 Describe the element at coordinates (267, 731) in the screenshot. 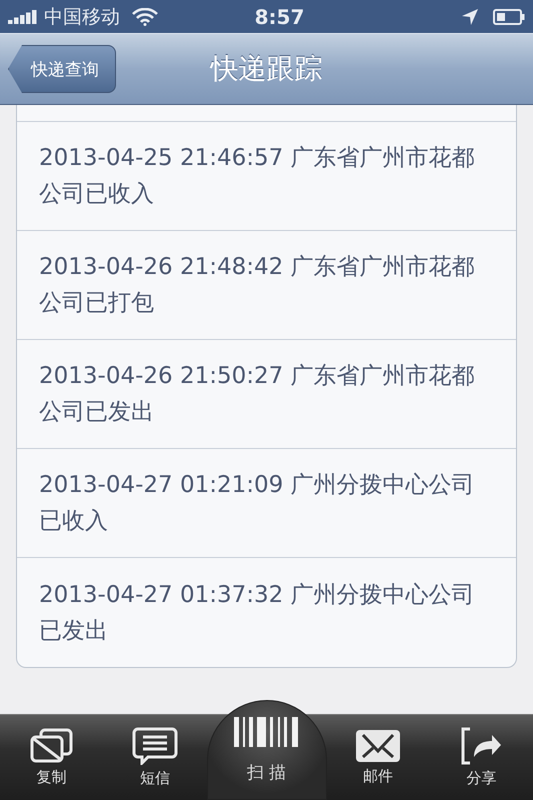

I see `barcode-icon` at that location.